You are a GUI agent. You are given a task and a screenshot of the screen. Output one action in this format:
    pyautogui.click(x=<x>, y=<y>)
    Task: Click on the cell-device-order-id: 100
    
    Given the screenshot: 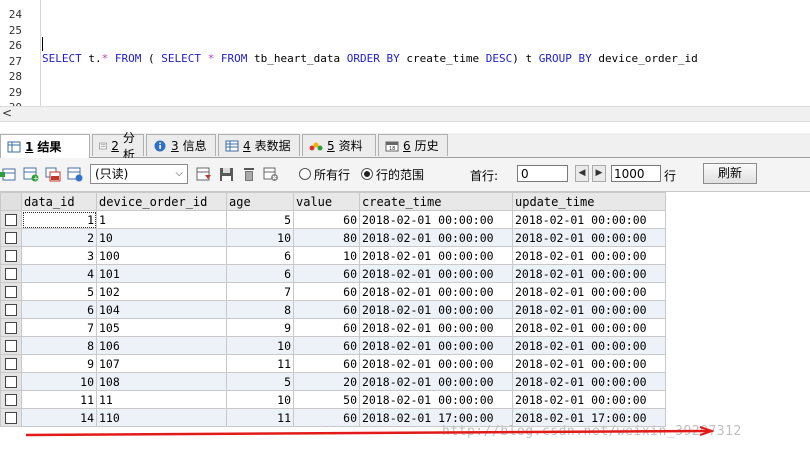 What is the action you would take?
    pyautogui.click(x=161, y=255)
    